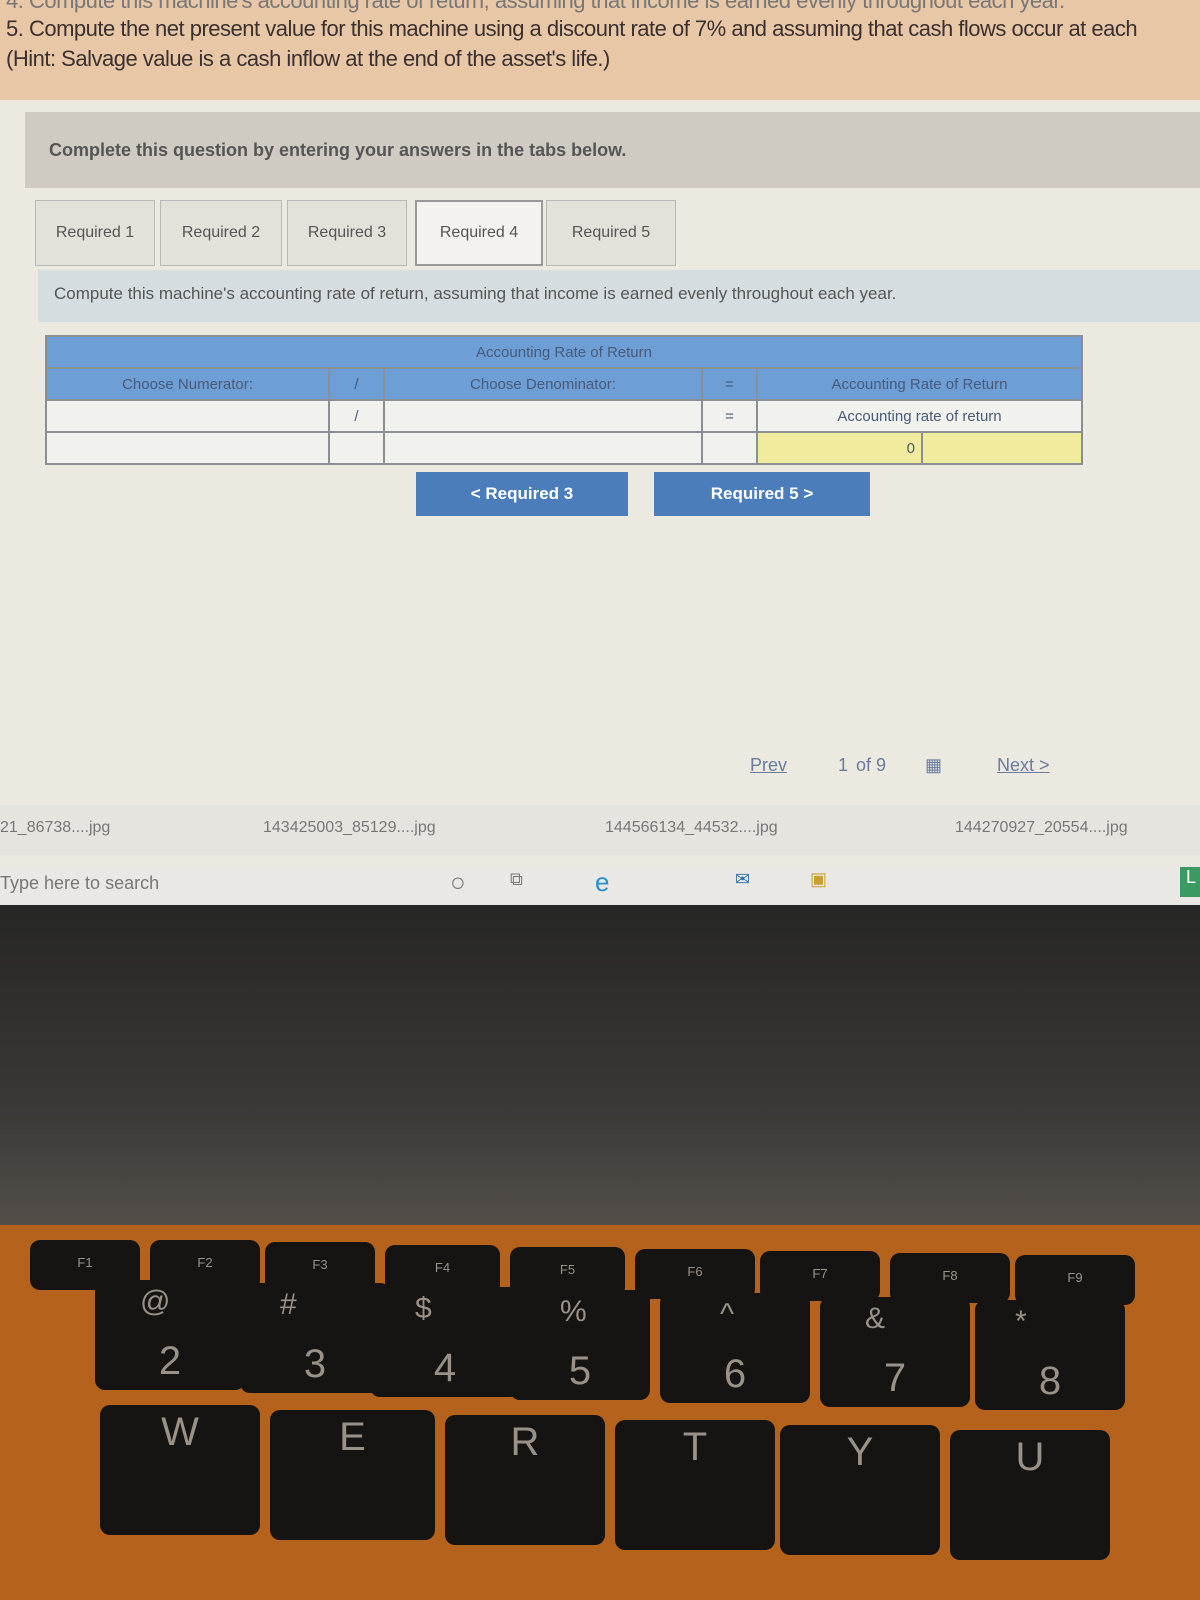  Describe the element at coordinates (860, 1490) in the screenshot. I see `key-y: Y` at that location.